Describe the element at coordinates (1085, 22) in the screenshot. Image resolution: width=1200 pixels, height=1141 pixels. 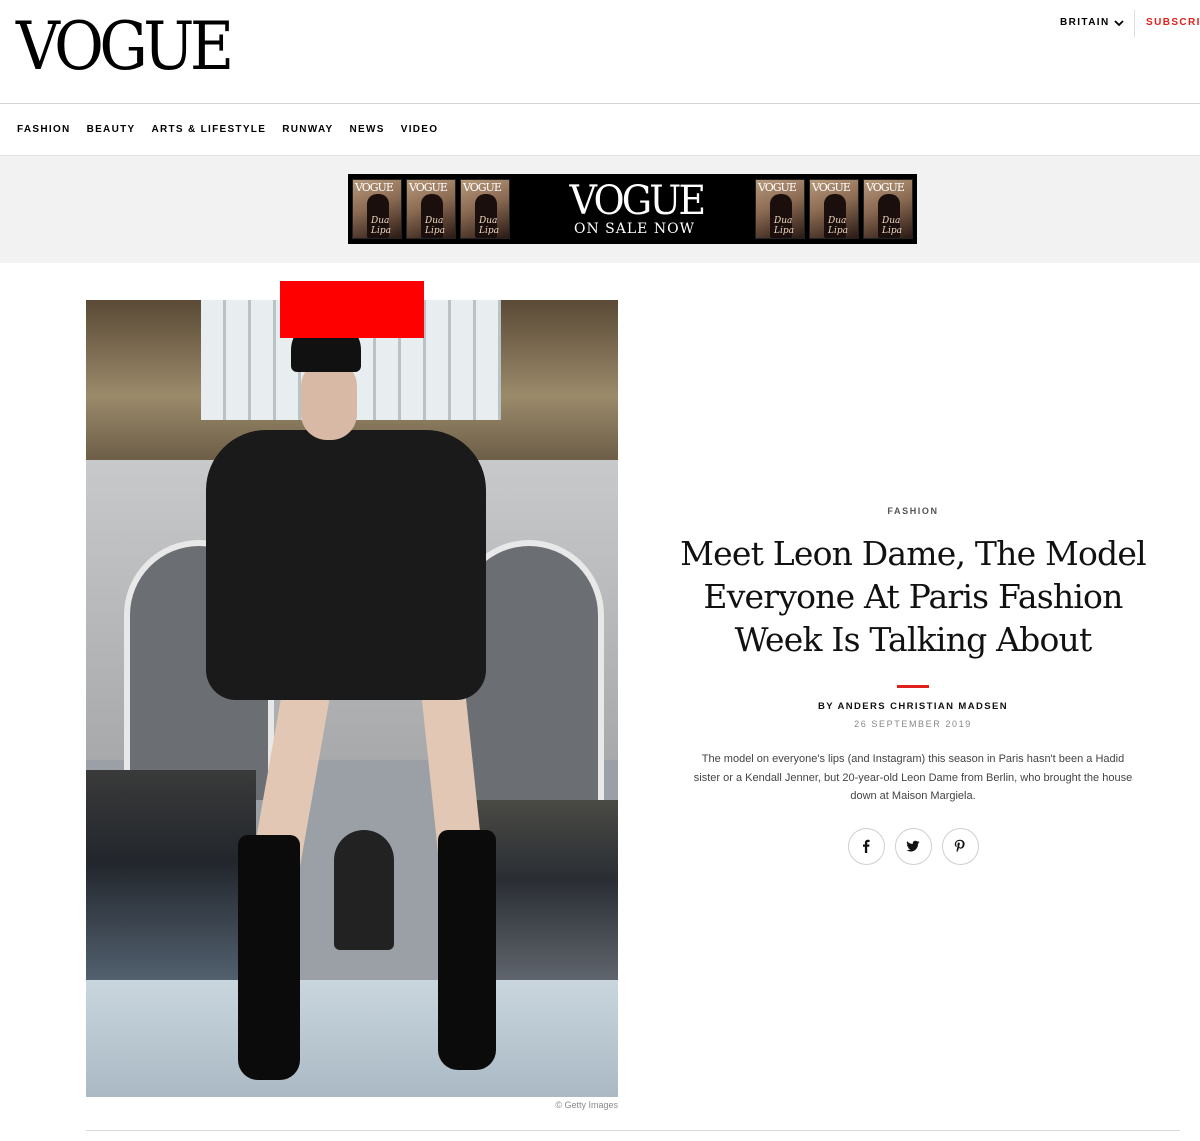
I see `edition-label: BRITAIN` at that location.